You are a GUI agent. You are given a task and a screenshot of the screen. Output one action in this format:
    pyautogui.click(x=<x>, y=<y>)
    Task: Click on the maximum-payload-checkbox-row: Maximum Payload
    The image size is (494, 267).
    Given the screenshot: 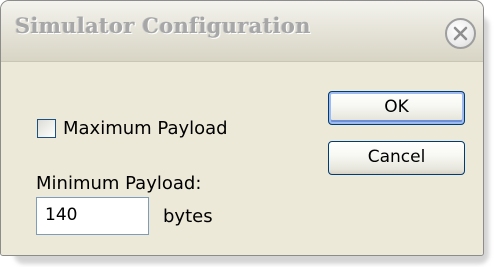 What is the action you would take?
    pyautogui.click(x=132, y=128)
    